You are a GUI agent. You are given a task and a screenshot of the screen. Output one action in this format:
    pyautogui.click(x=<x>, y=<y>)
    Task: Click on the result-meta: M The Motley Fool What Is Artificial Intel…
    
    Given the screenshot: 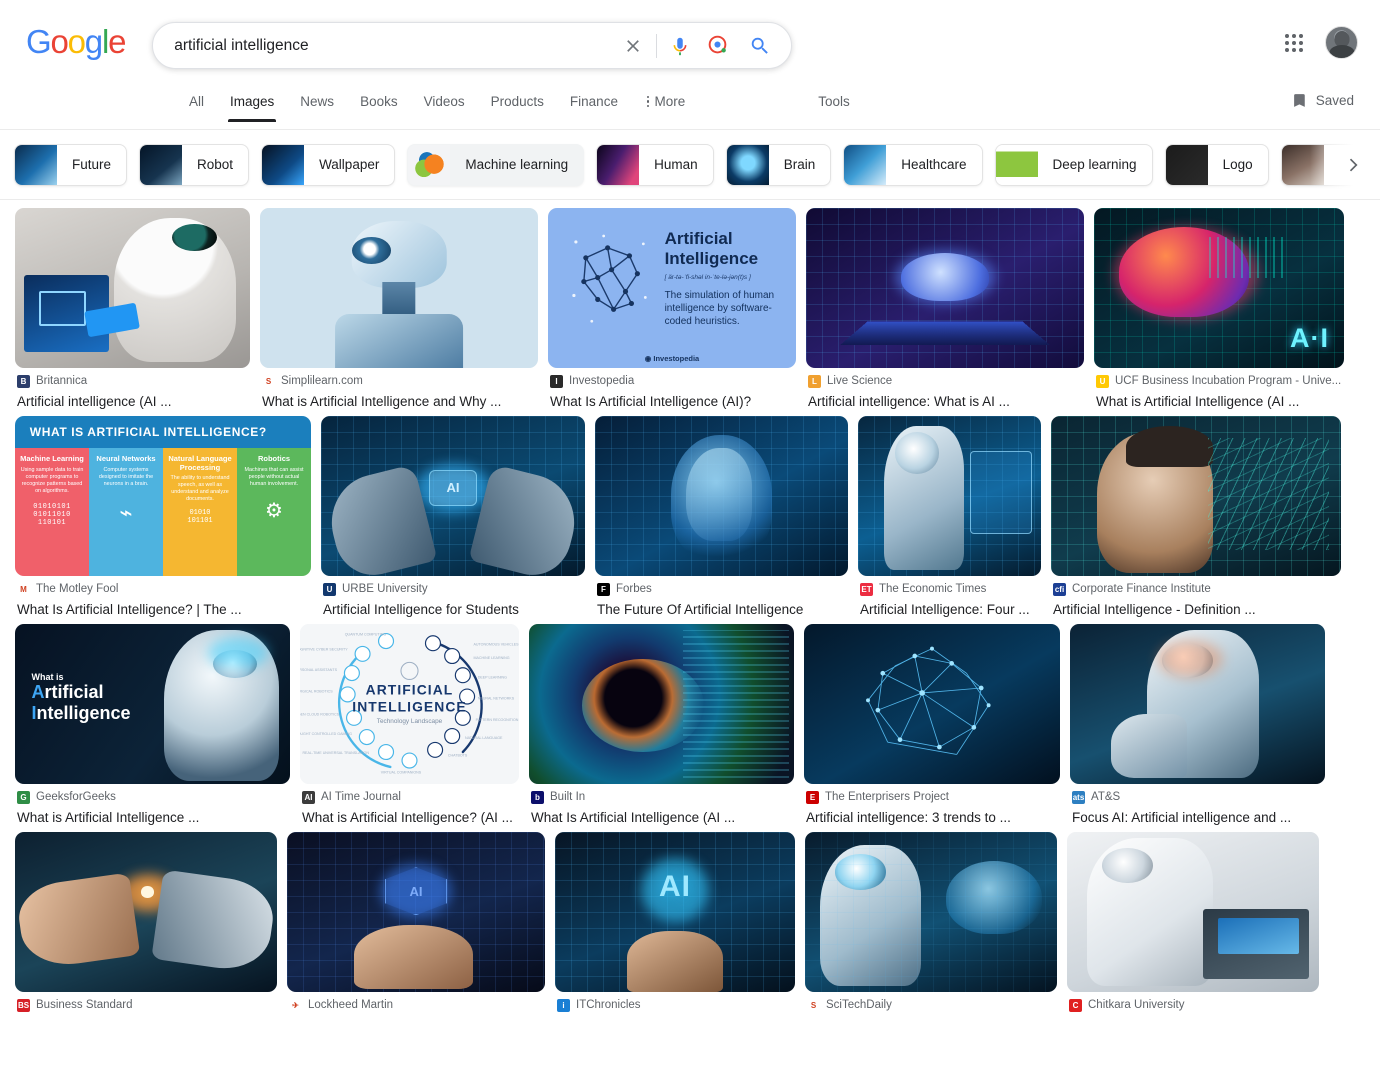 What is the action you would take?
    pyautogui.click(x=163, y=598)
    